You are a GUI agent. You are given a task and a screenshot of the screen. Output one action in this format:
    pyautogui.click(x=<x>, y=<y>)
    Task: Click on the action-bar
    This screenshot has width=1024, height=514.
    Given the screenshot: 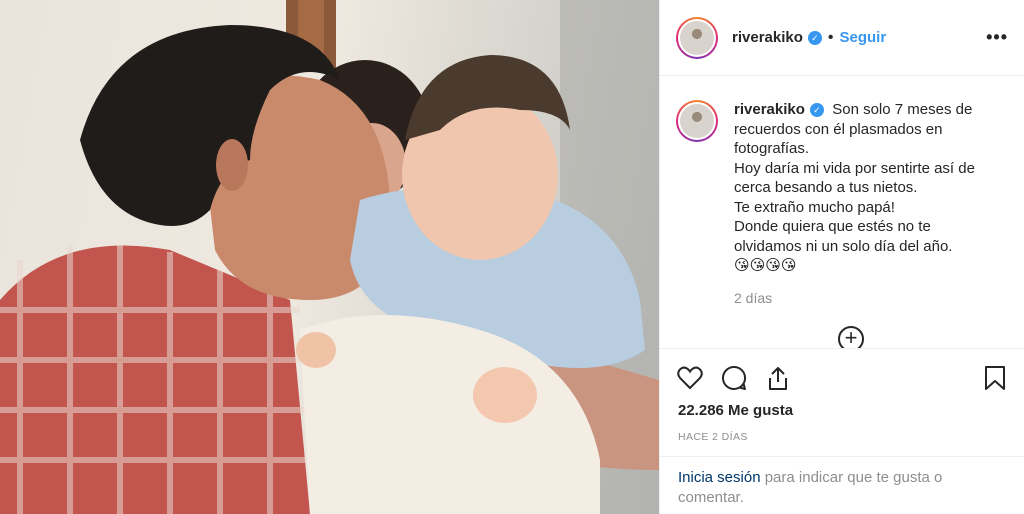 What is the action you would take?
    pyautogui.click(x=842, y=377)
    